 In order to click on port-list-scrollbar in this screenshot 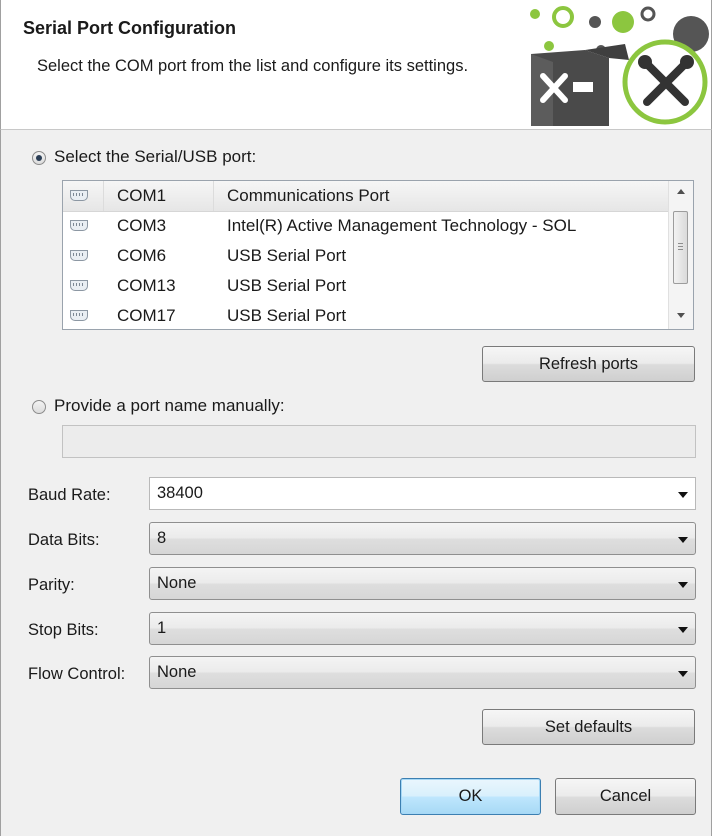, I will do `click(680, 255)`.